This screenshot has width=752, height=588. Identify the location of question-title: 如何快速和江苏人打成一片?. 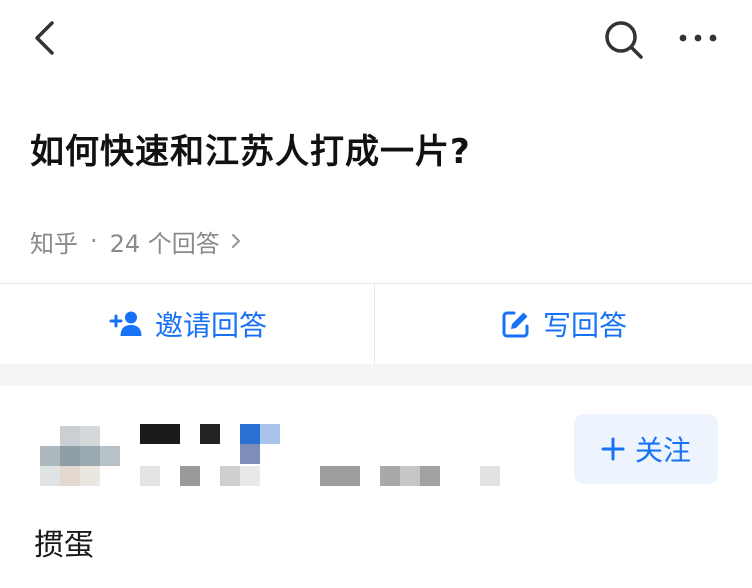
(250, 152).